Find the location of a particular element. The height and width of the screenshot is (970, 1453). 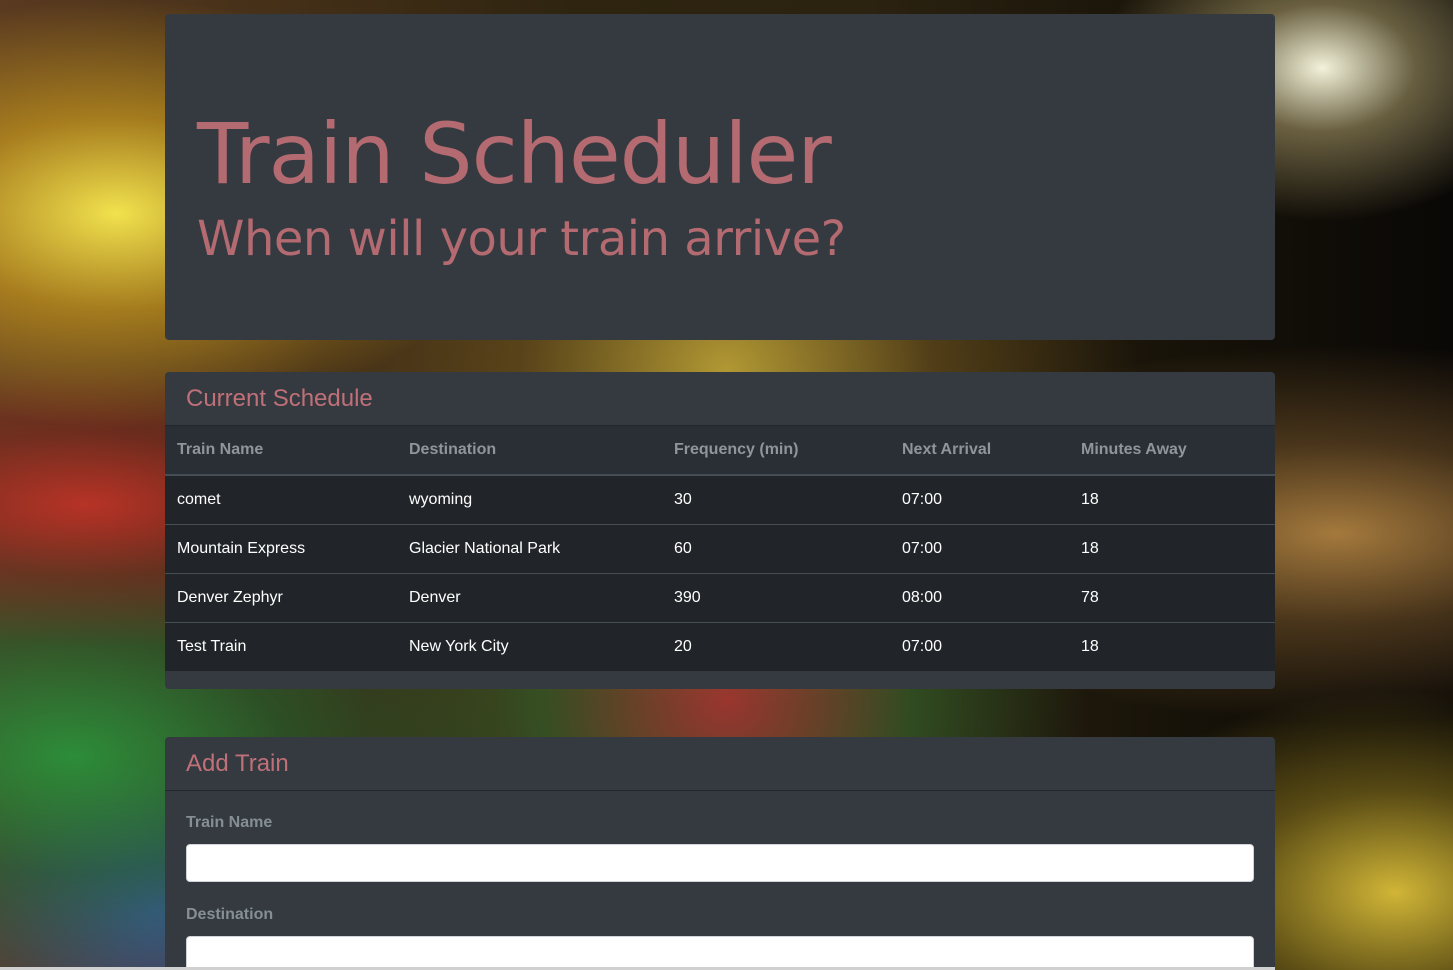

cell-minutes-away: 78 is located at coordinates (1172, 598).